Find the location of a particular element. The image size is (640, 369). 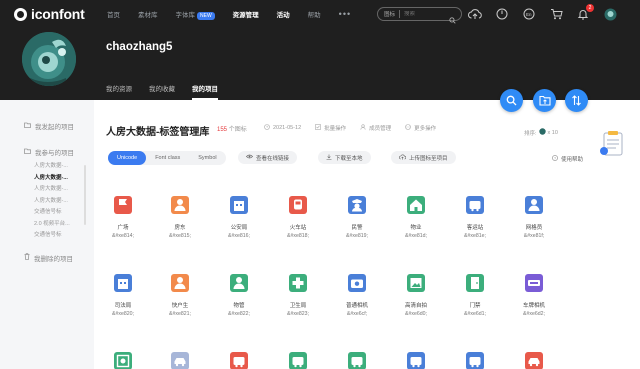

image-icon is located at coordinates (416, 283).